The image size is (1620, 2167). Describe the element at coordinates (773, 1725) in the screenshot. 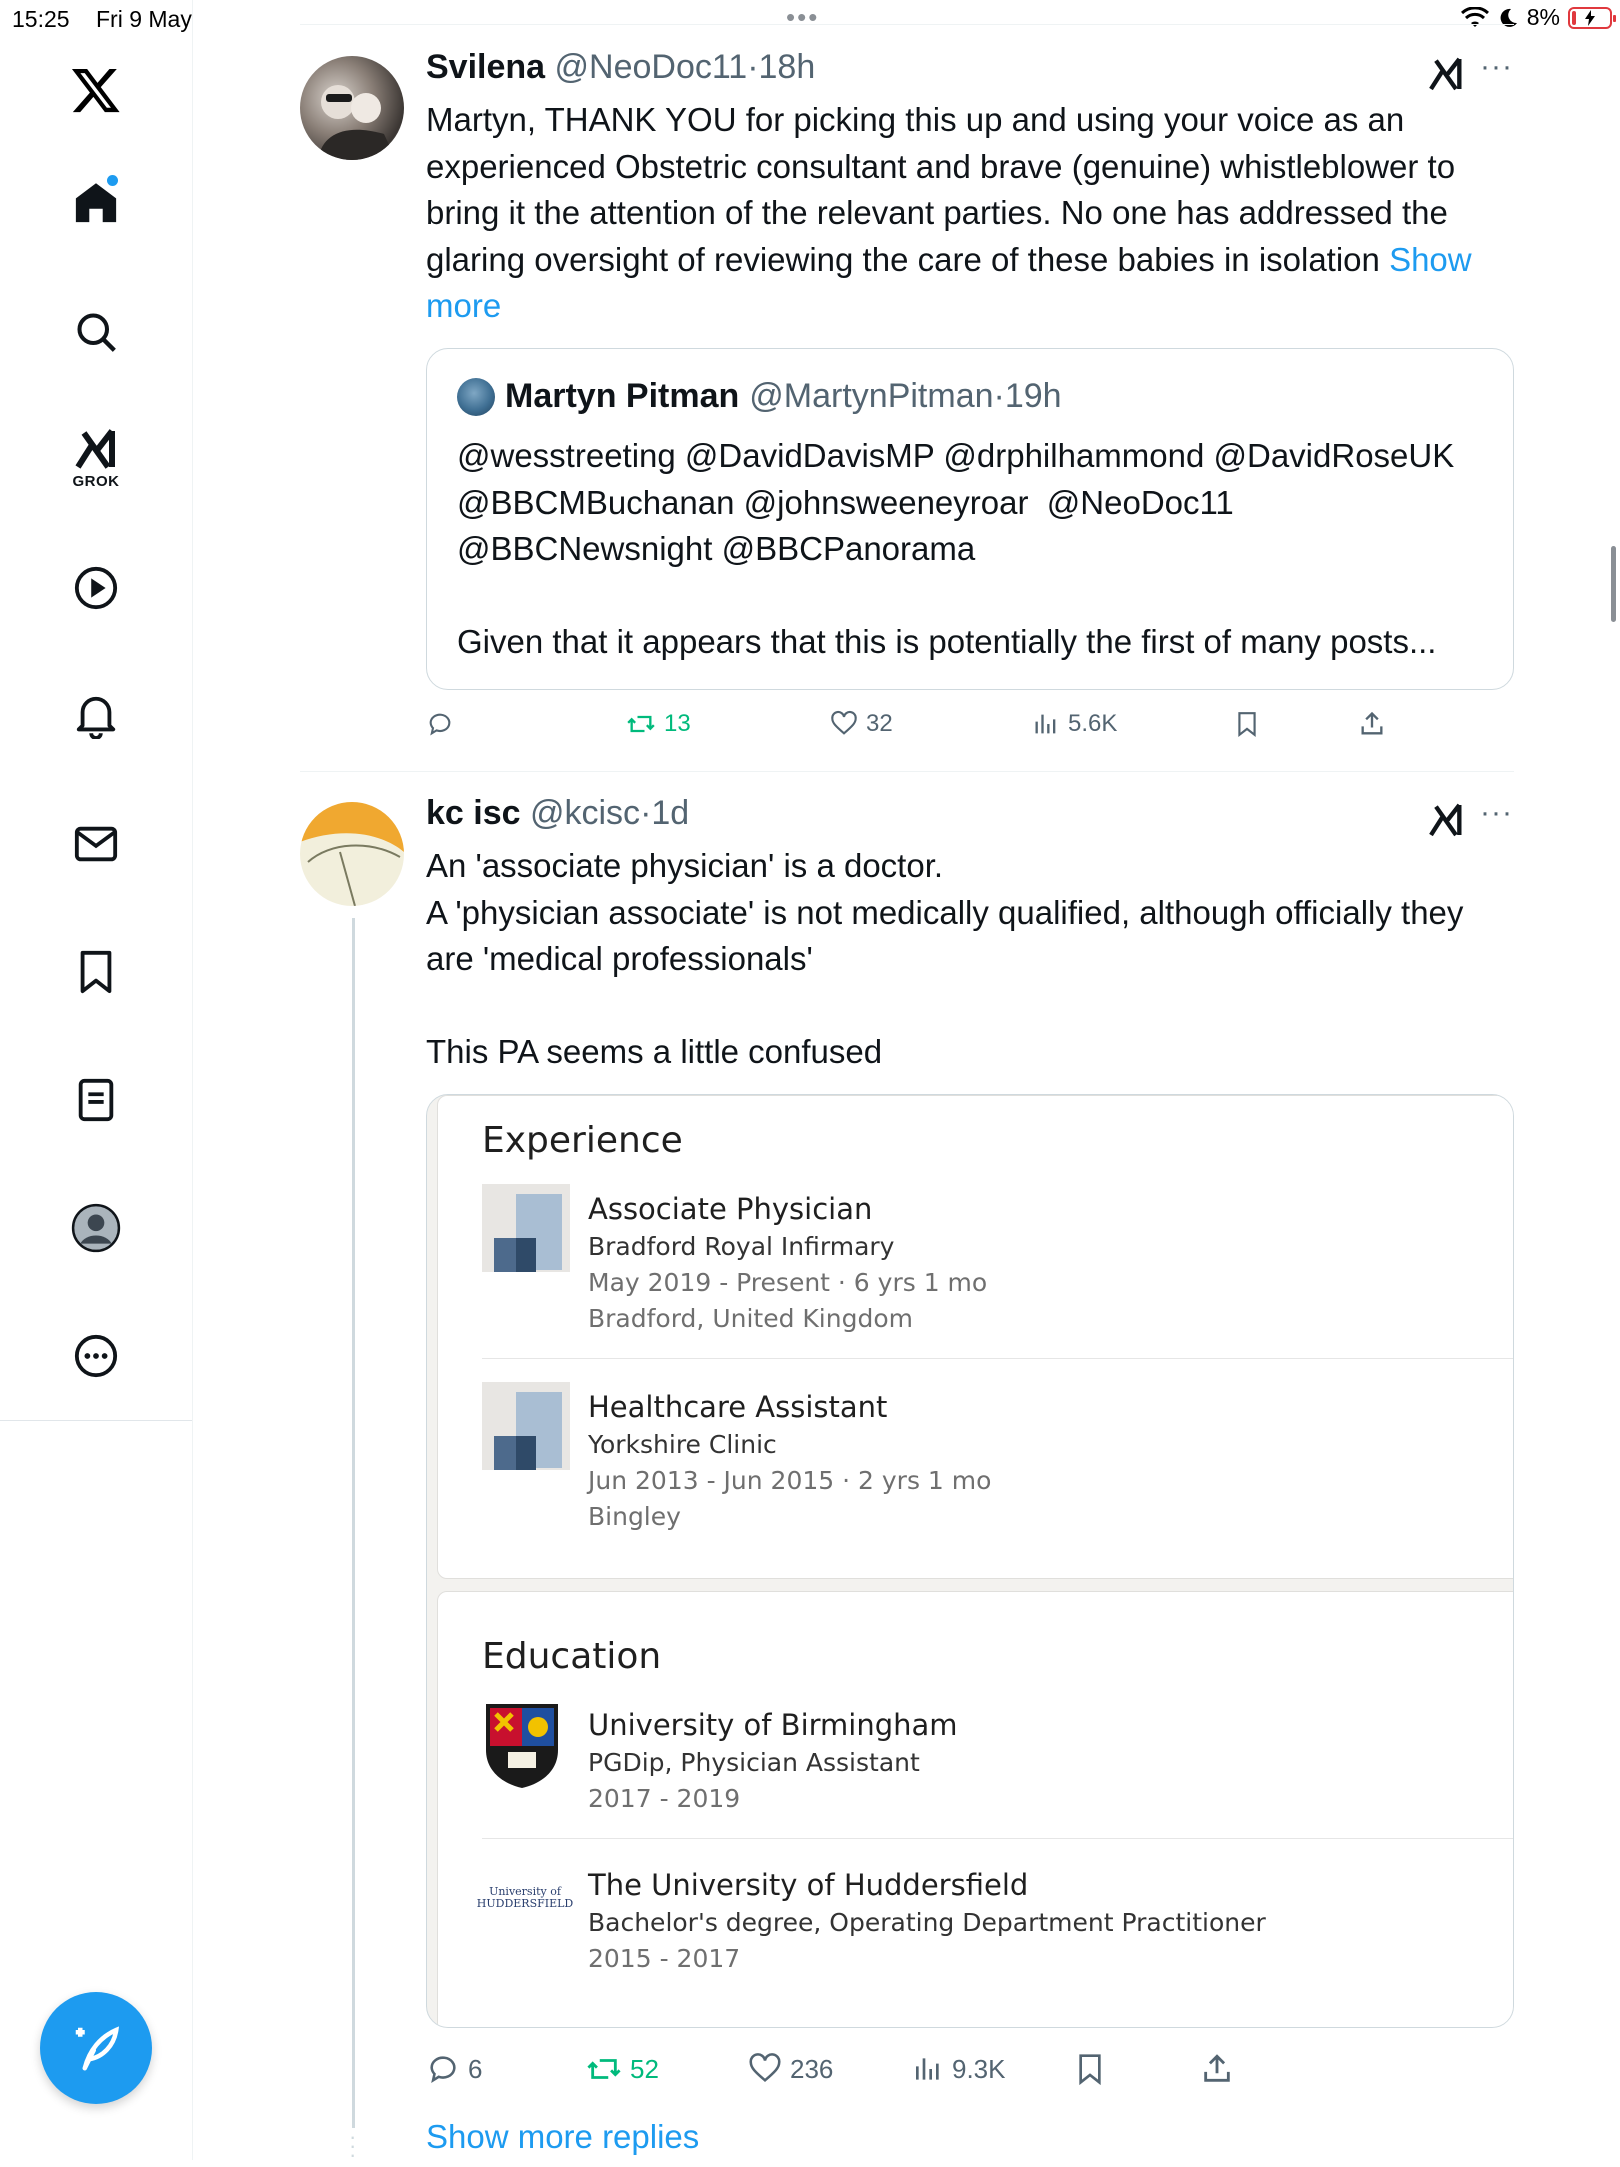

I see `entry-title: University of Birmingham` at that location.